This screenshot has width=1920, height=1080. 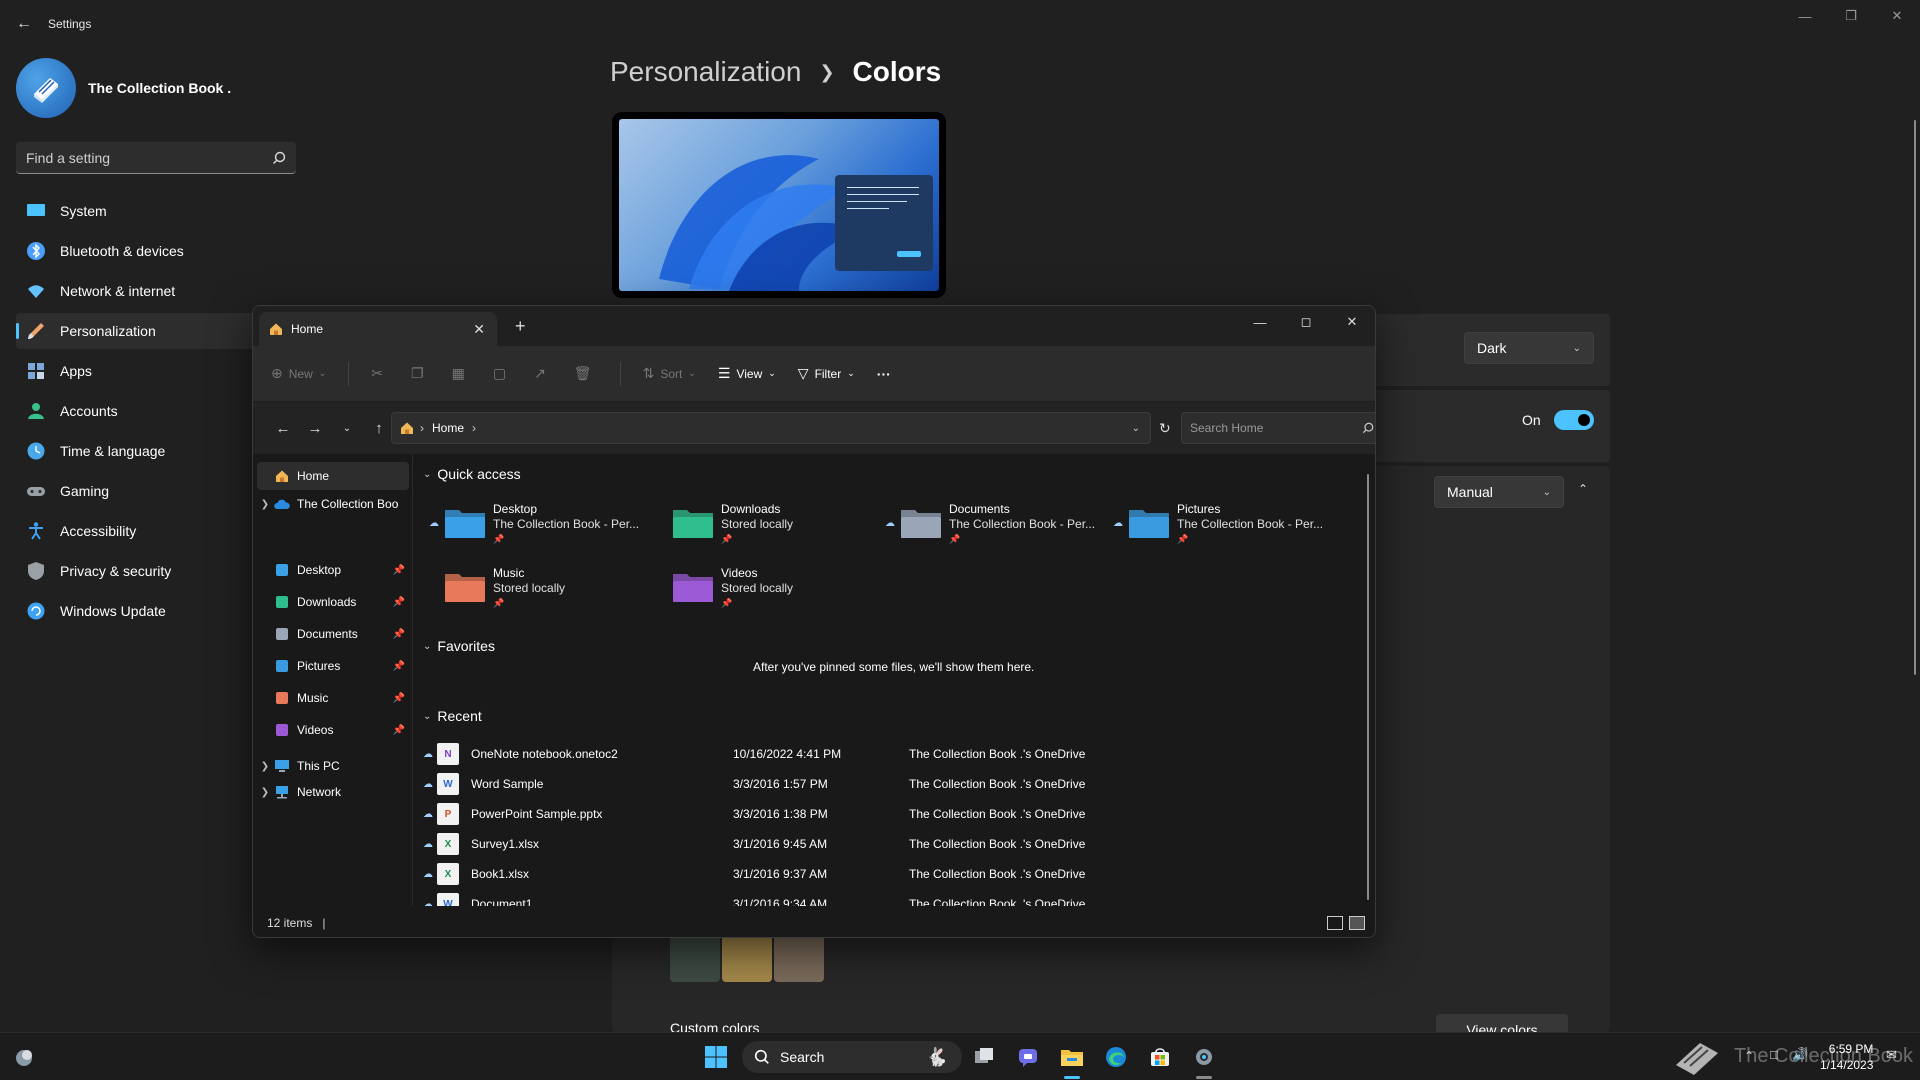 I want to click on taskbar-search: Search 🐇, so click(x=852, y=1057).